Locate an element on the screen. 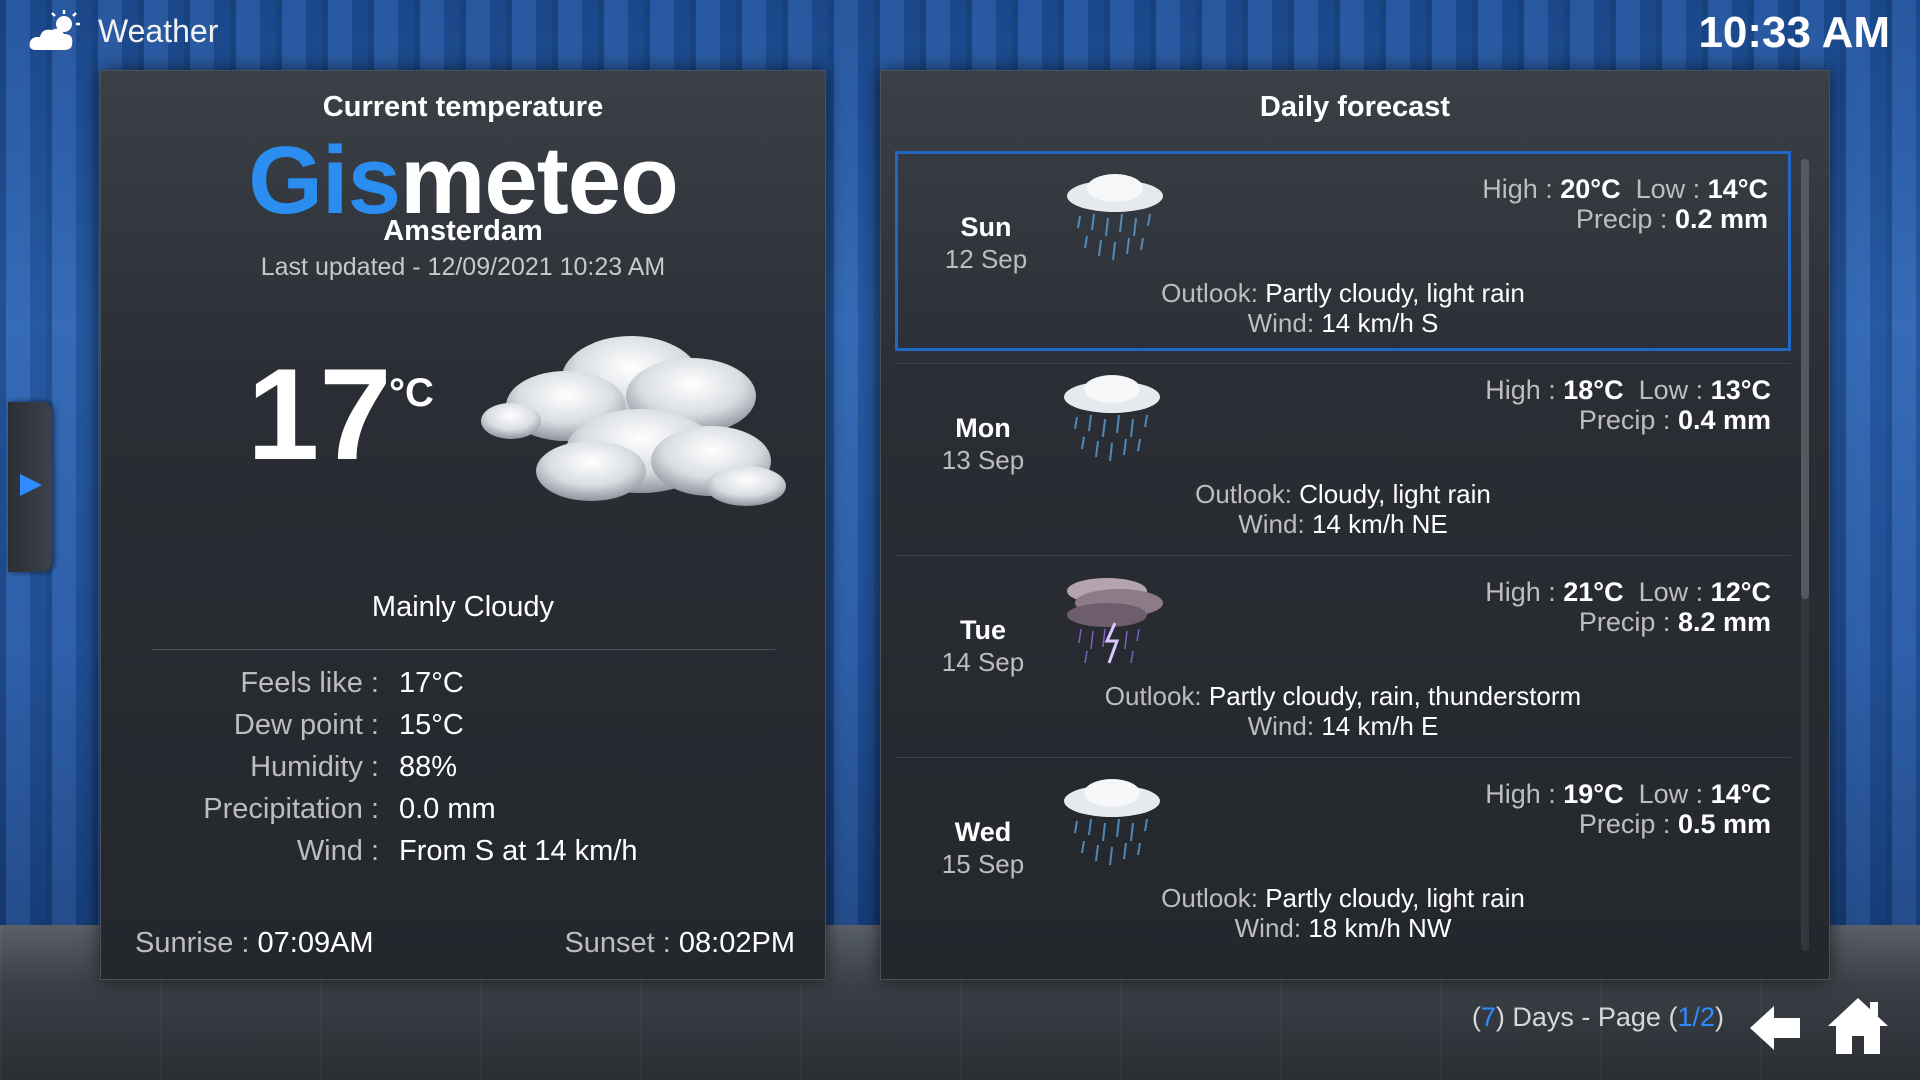 The height and width of the screenshot is (1080, 1920). cloud-sun-icon is located at coordinates (54, 30).